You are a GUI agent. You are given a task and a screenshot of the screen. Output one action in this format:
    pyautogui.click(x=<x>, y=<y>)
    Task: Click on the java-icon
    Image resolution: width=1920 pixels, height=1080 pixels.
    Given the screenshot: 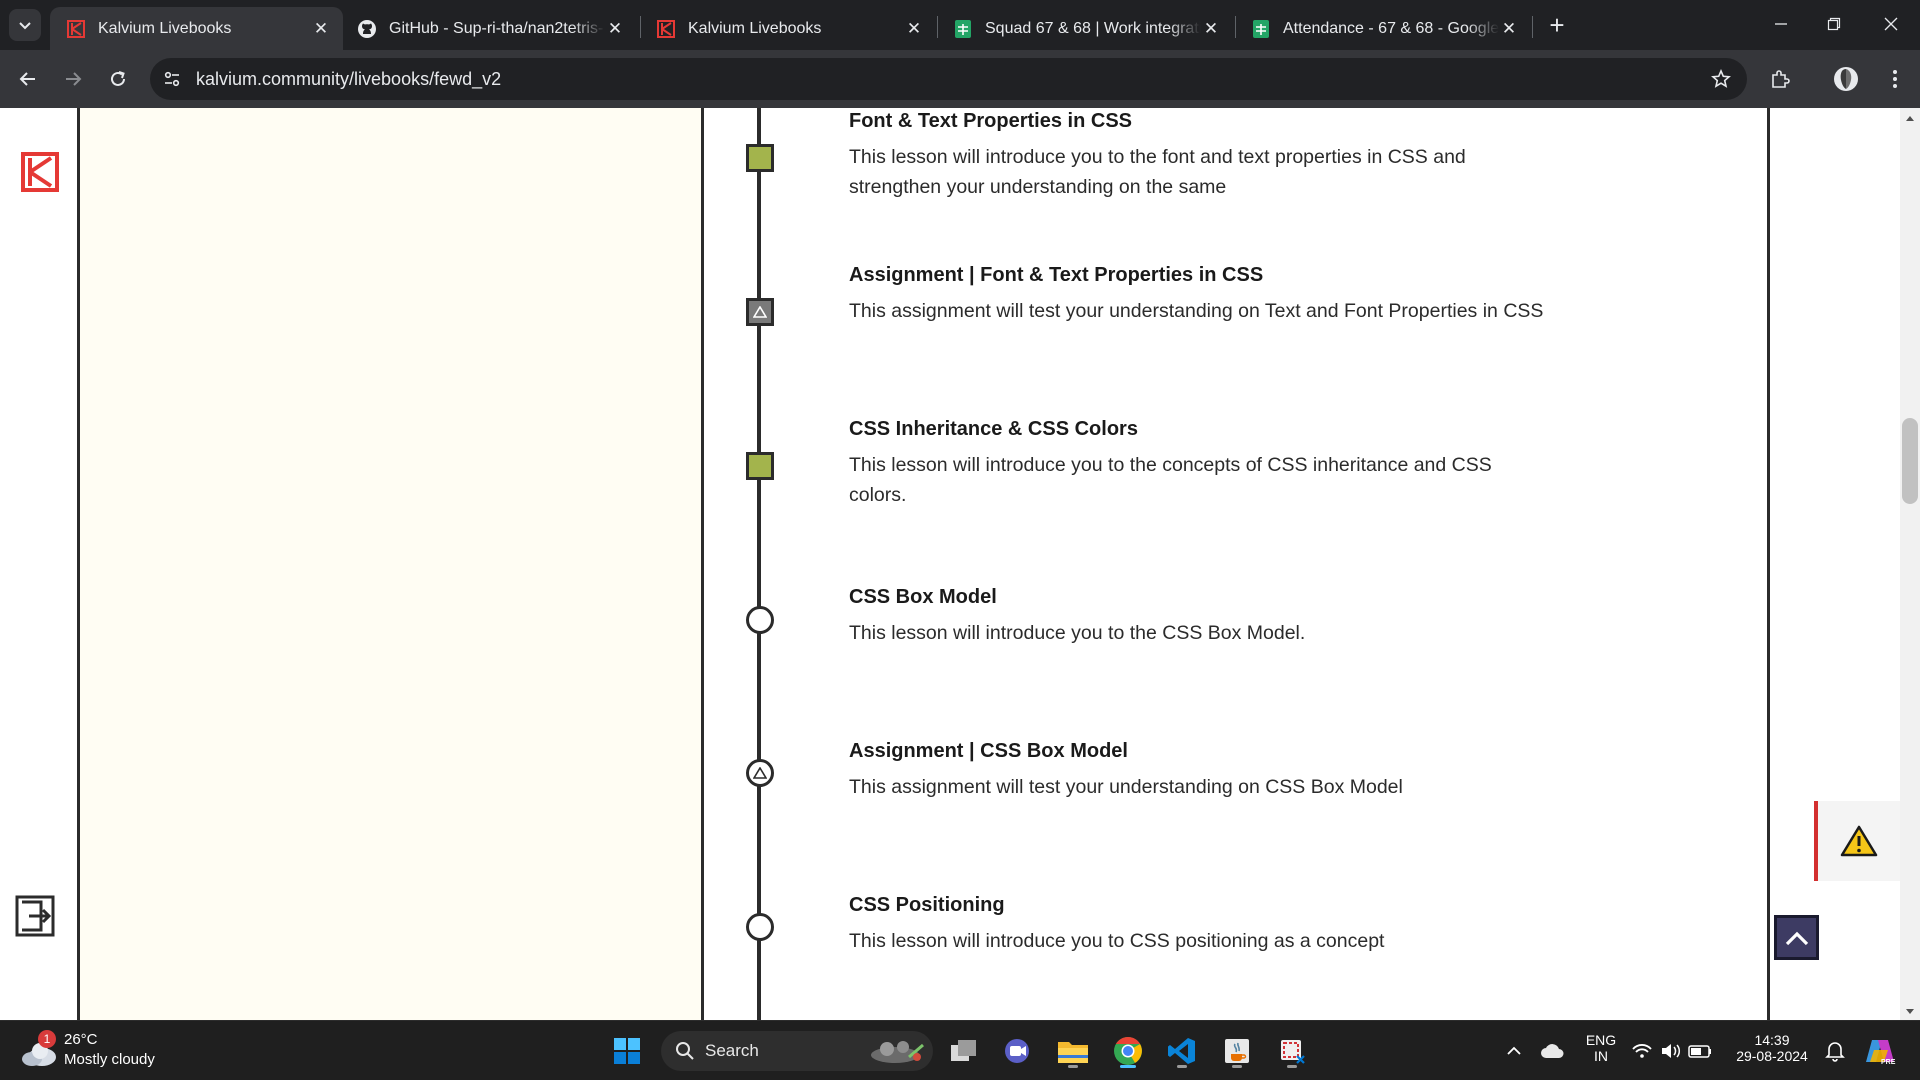 What is the action you would take?
    pyautogui.click(x=1237, y=1051)
    